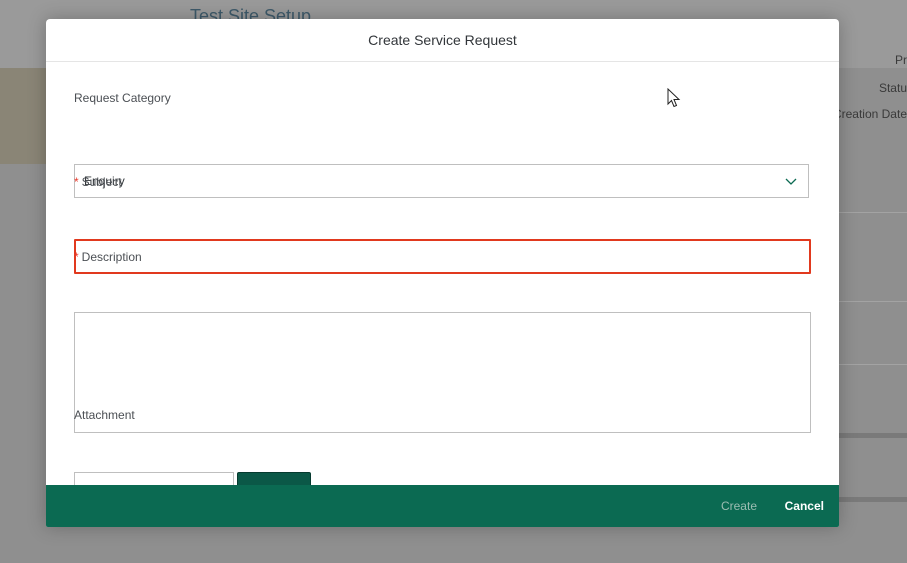 The width and height of the screenshot is (907, 563). I want to click on subject-label-text: Subject, so click(101, 182).